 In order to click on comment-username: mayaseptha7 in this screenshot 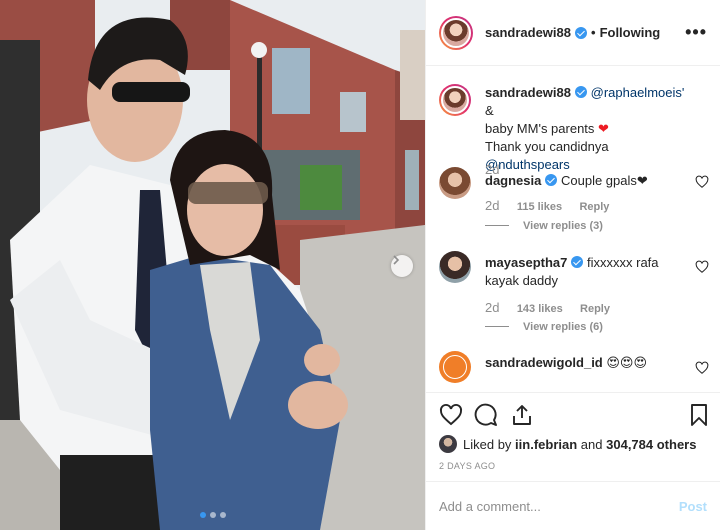, I will do `click(526, 262)`.